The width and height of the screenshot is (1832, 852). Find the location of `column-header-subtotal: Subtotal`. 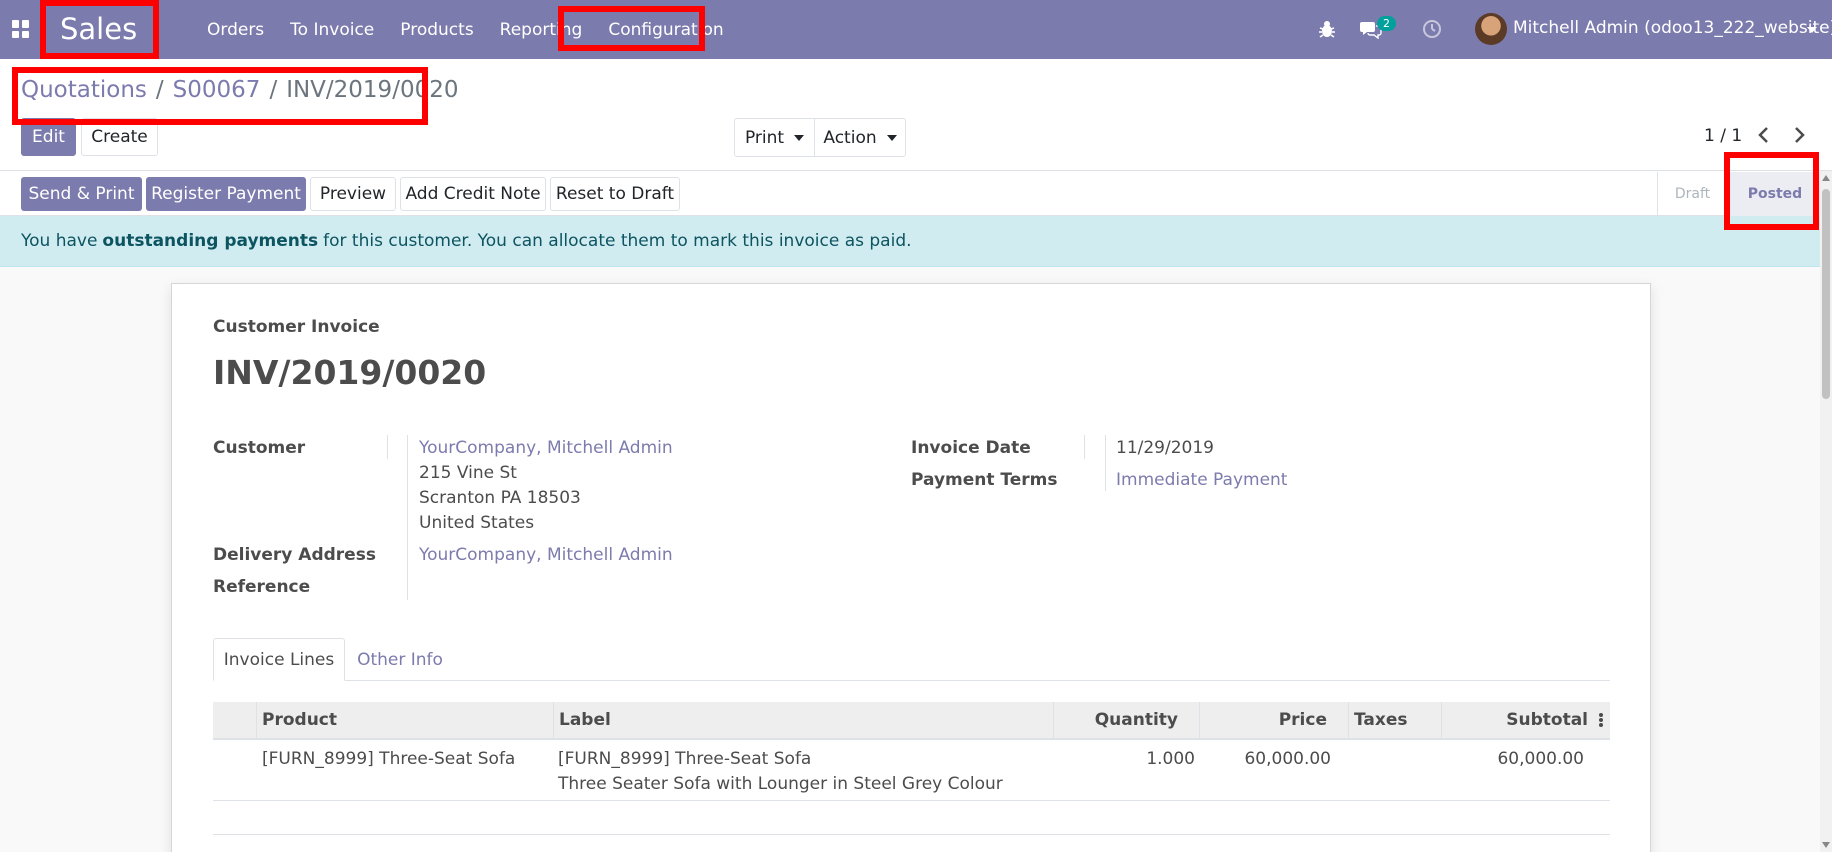

column-header-subtotal: Subtotal is located at coordinates (1514, 720).